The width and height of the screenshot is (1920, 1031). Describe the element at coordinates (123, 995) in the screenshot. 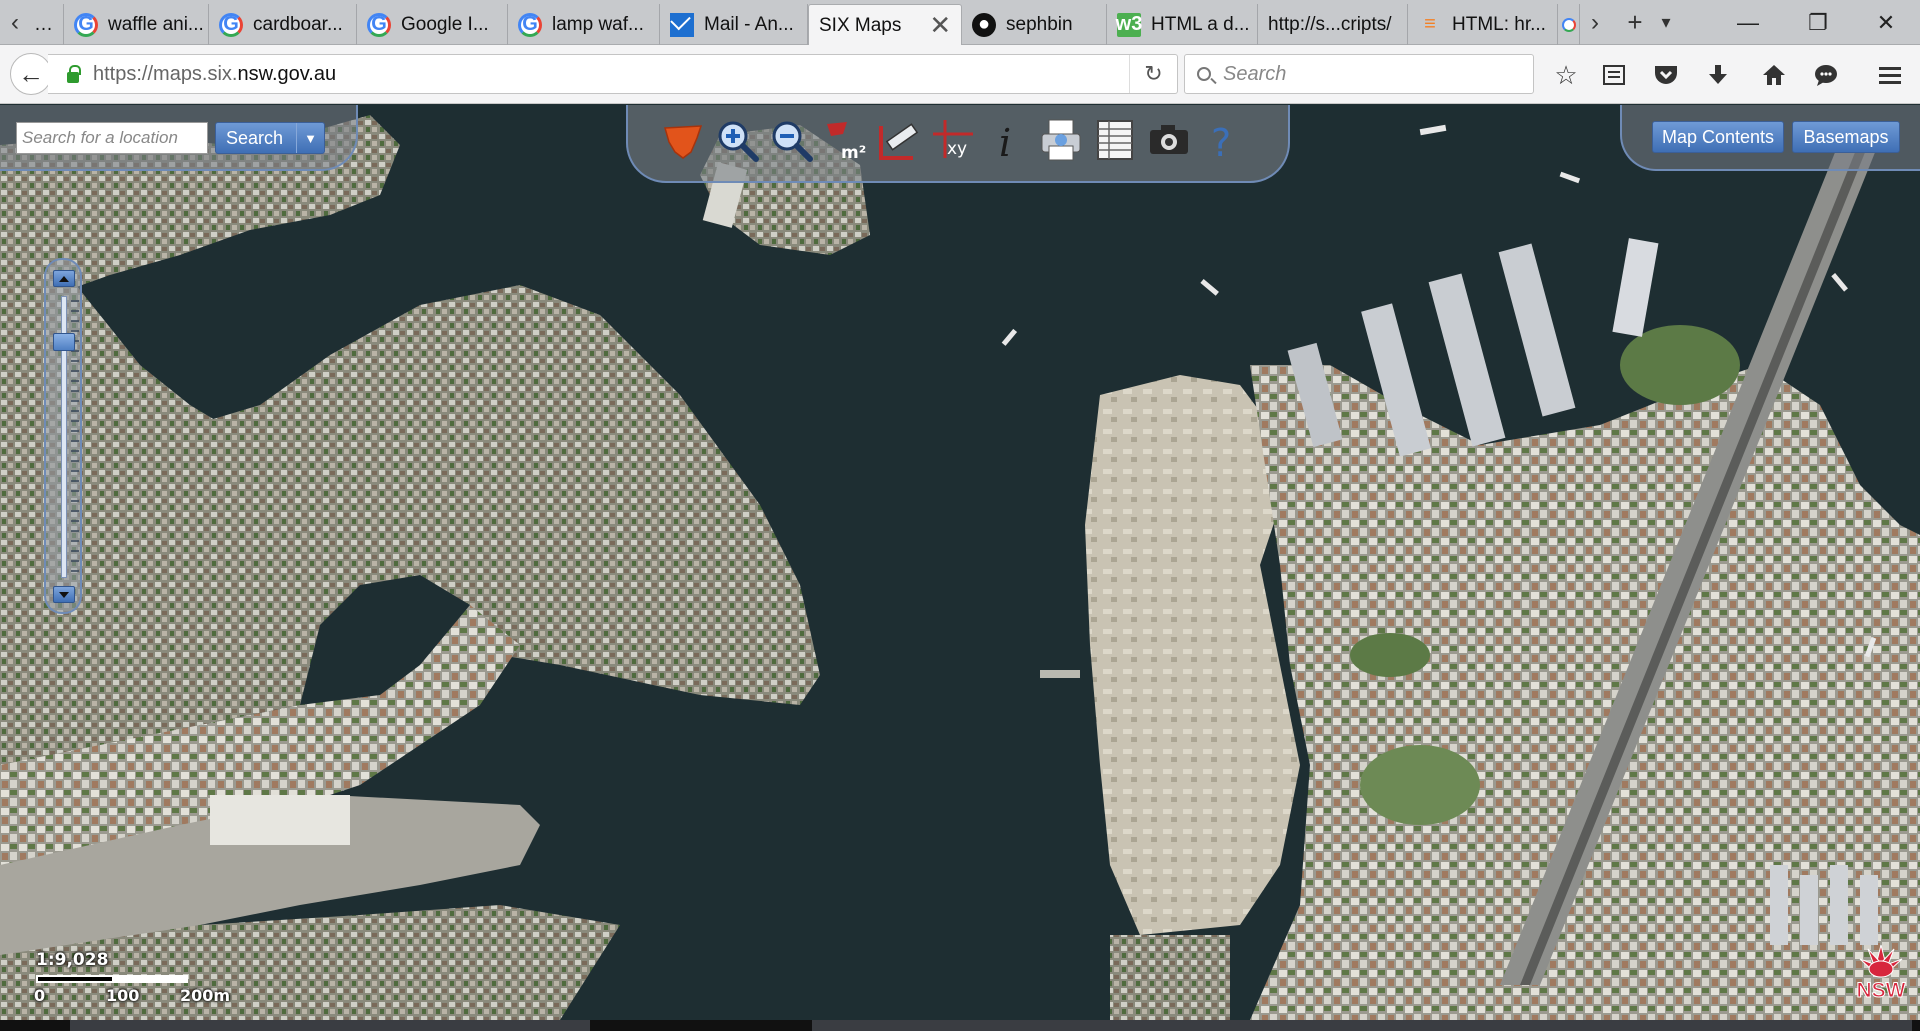

I see `scale-label-100: 100` at that location.